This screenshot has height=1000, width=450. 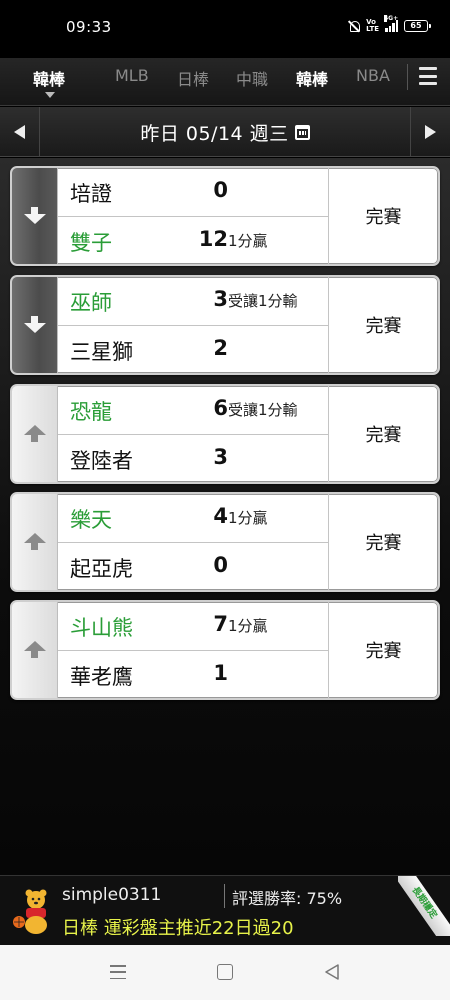 What do you see at coordinates (220, 624) in the screenshot?
I see `team-score: 7` at bounding box center [220, 624].